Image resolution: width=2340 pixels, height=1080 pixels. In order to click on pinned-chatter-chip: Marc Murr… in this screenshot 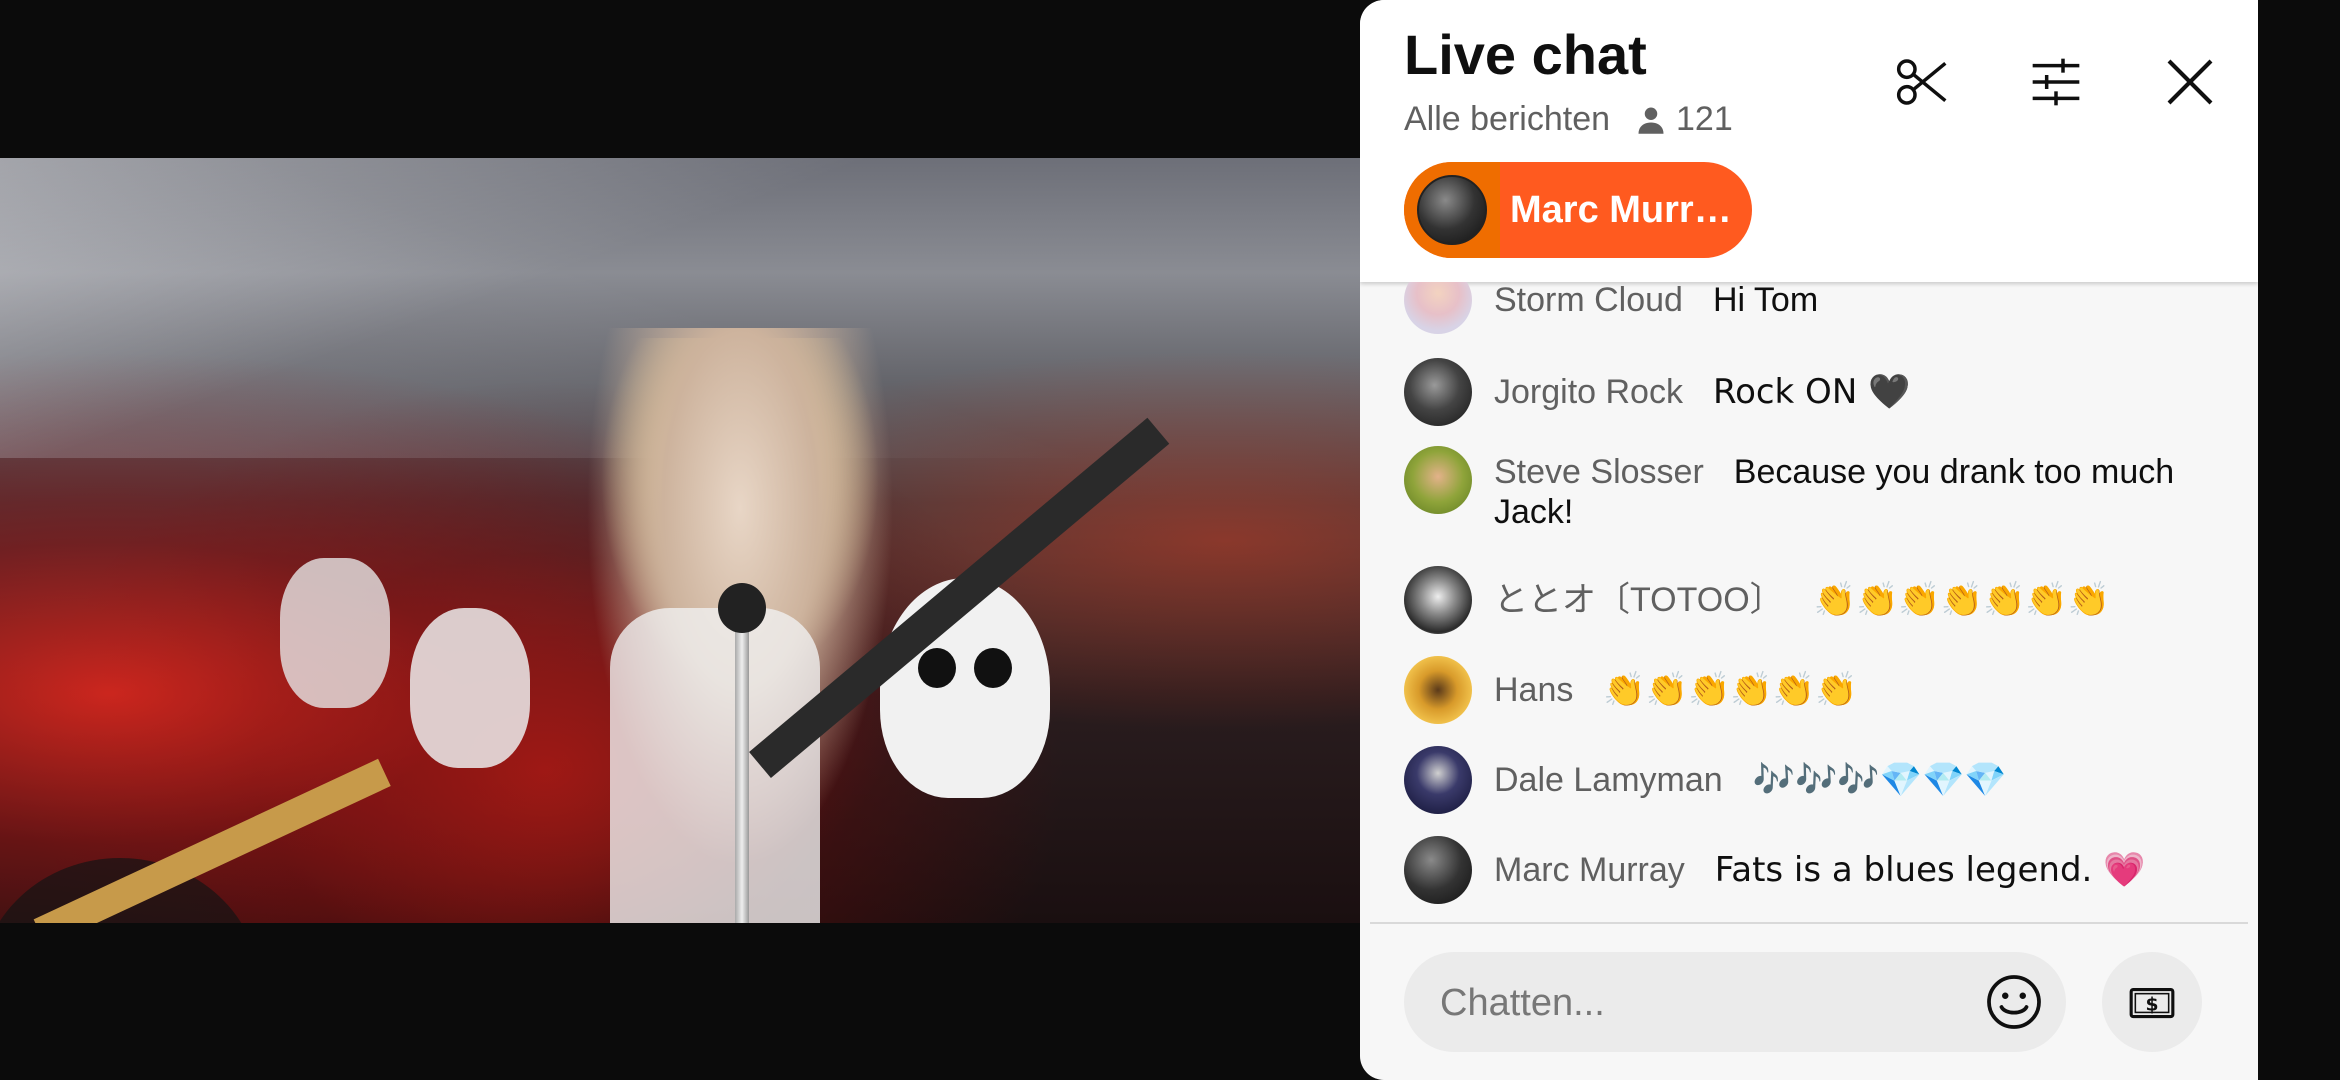, I will do `click(1578, 210)`.